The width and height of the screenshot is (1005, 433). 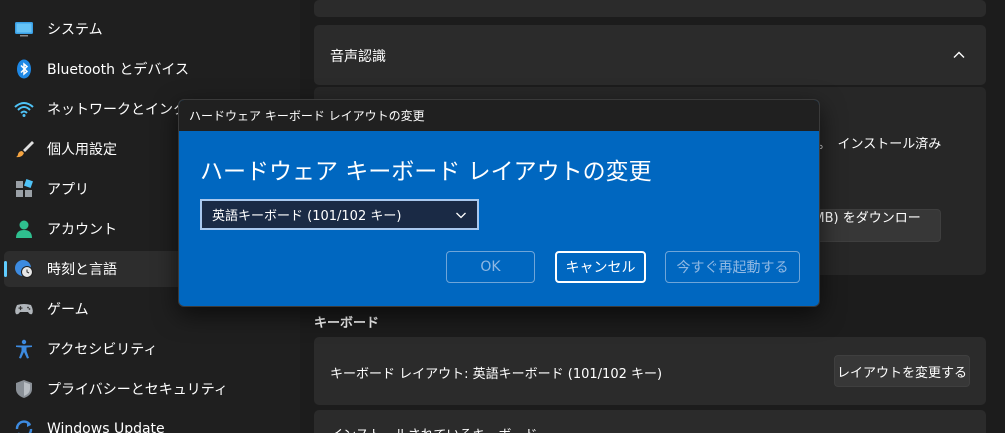 I want to click on sidebar-item-label: ゲーム, so click(x=68, y=310).